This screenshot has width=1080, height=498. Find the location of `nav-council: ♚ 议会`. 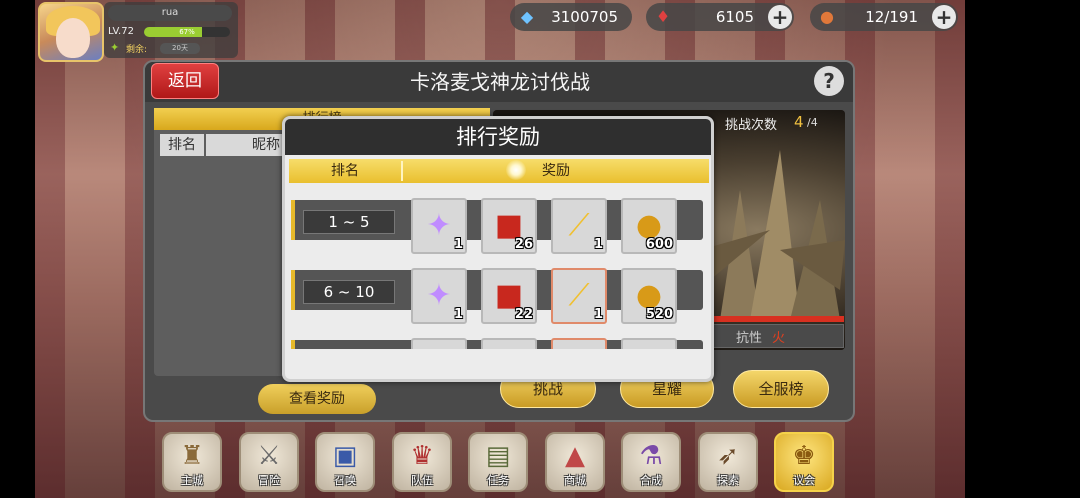

nav-council: ♚ 议会 is located at coordinates (804, 462).